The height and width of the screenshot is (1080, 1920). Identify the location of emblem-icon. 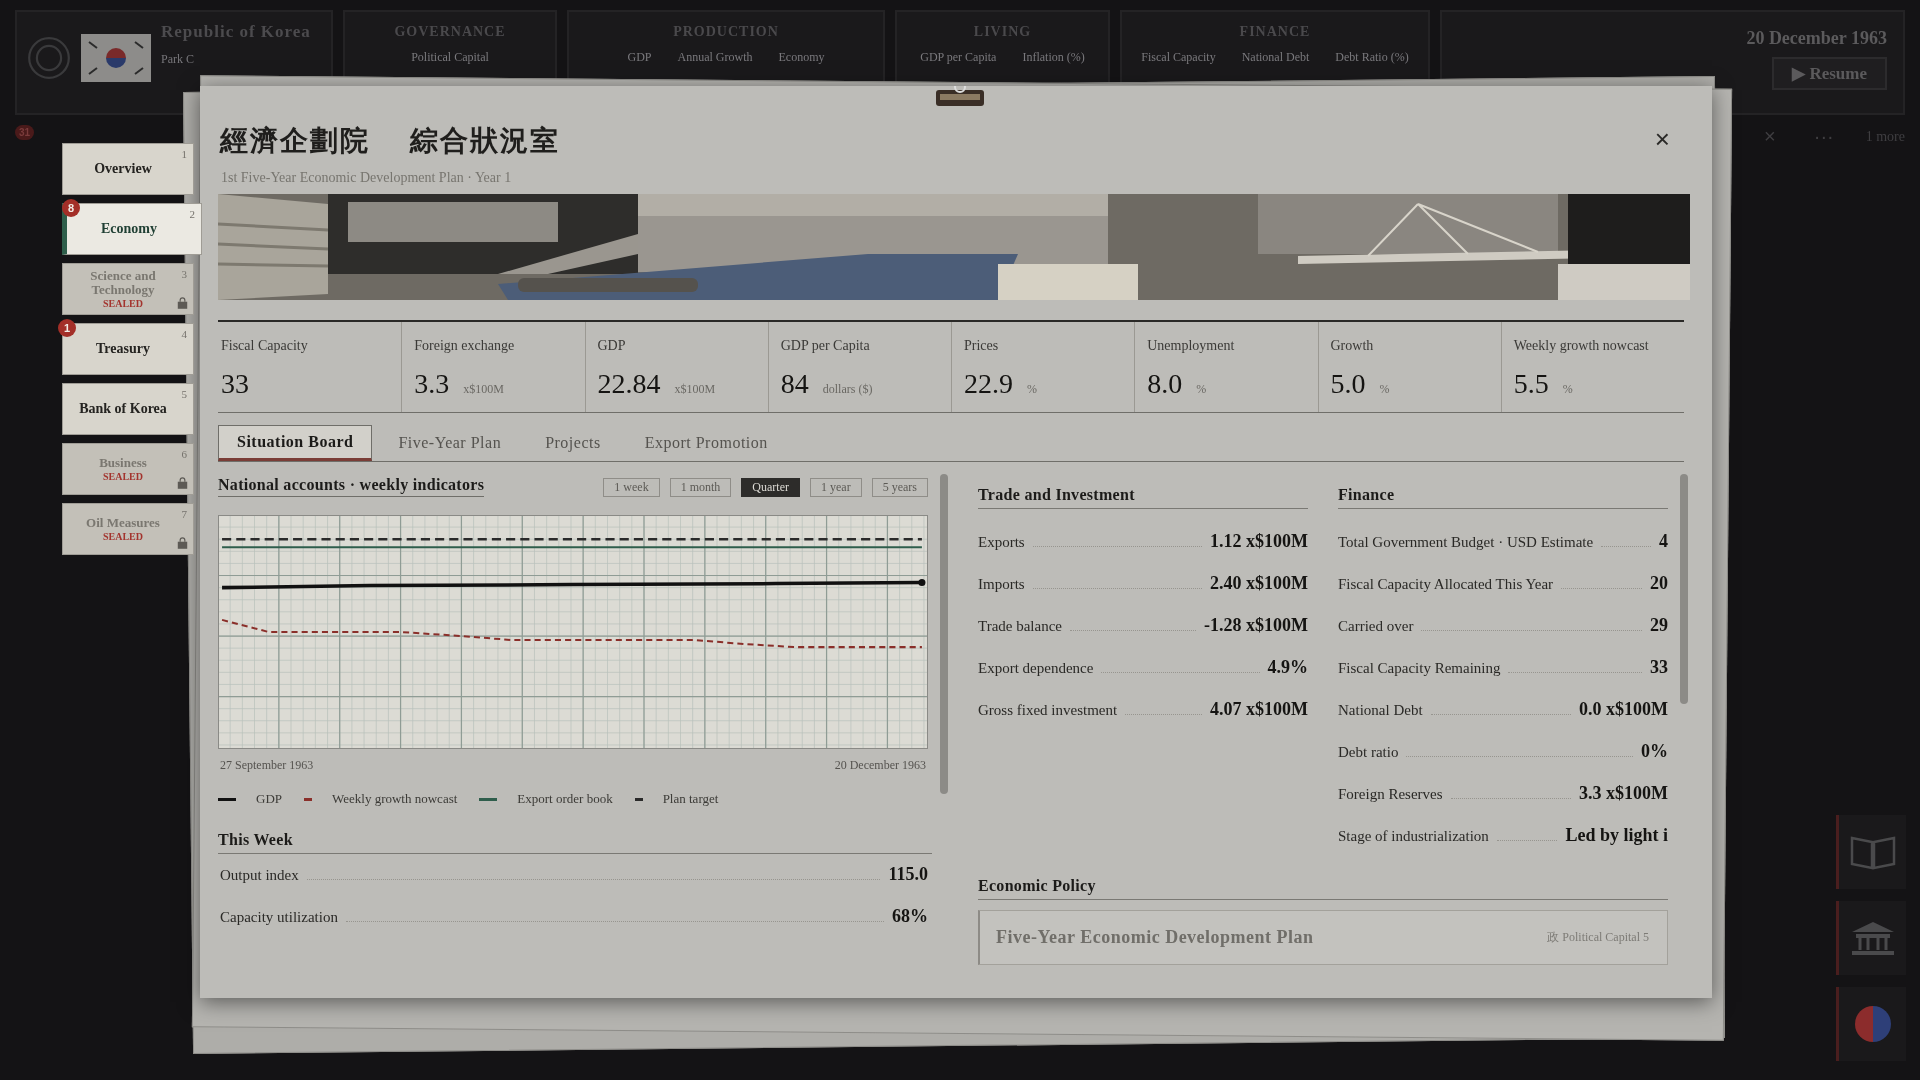
(49, 58).